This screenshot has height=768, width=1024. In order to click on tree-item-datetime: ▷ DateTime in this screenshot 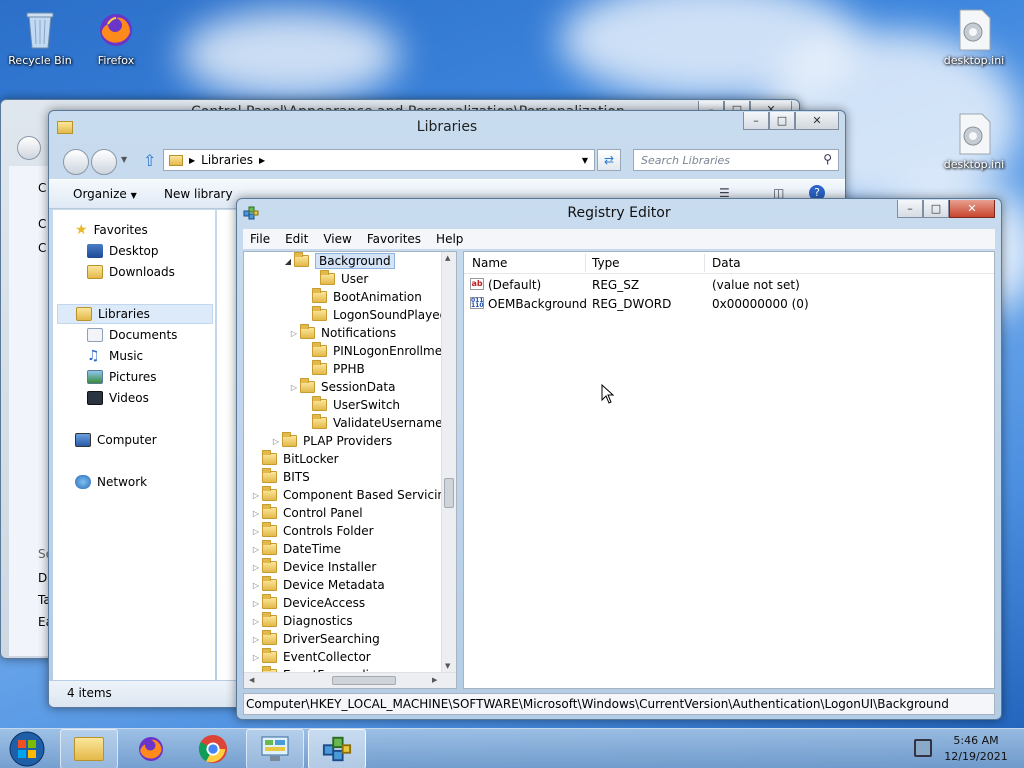, I will do `click(295, 549)`.